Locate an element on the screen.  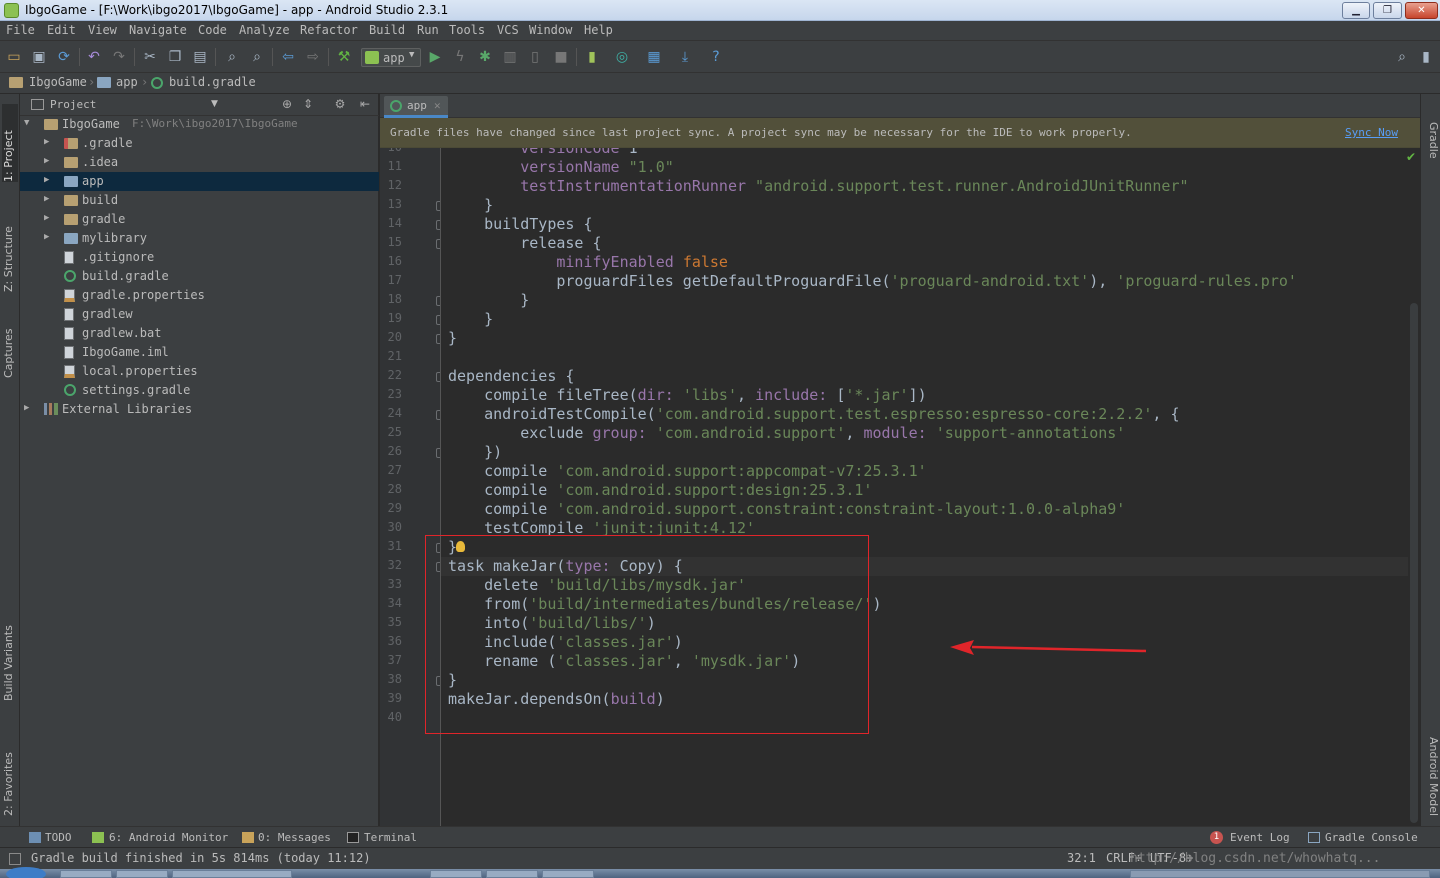
tree-item: IbgoGame.iml is located at coordinates (199, 352).